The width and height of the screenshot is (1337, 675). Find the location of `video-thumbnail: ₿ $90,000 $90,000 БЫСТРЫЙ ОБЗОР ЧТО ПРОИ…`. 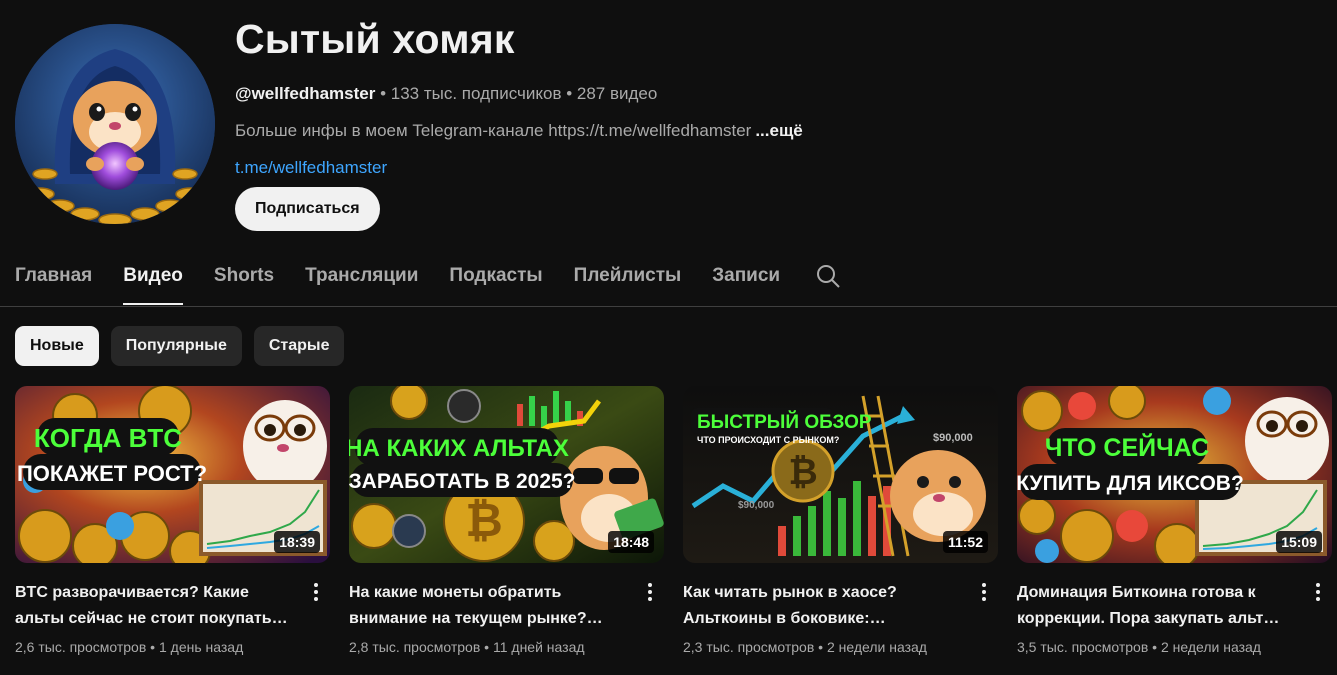

video-thumbnail: ₿ $90,000 $90,000 БЫСТРЫЙ ОБЗОР ЧТО ПРОИ… is located at coordinates (840, 474).